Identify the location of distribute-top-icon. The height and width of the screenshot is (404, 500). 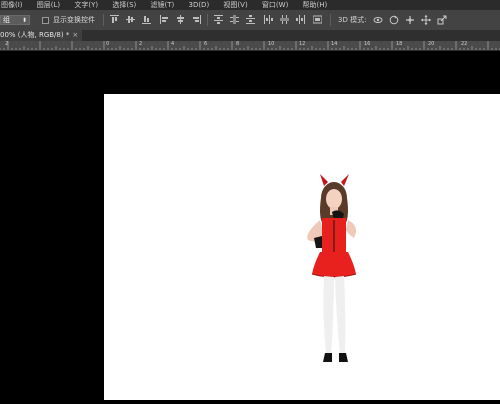
(218, 19).